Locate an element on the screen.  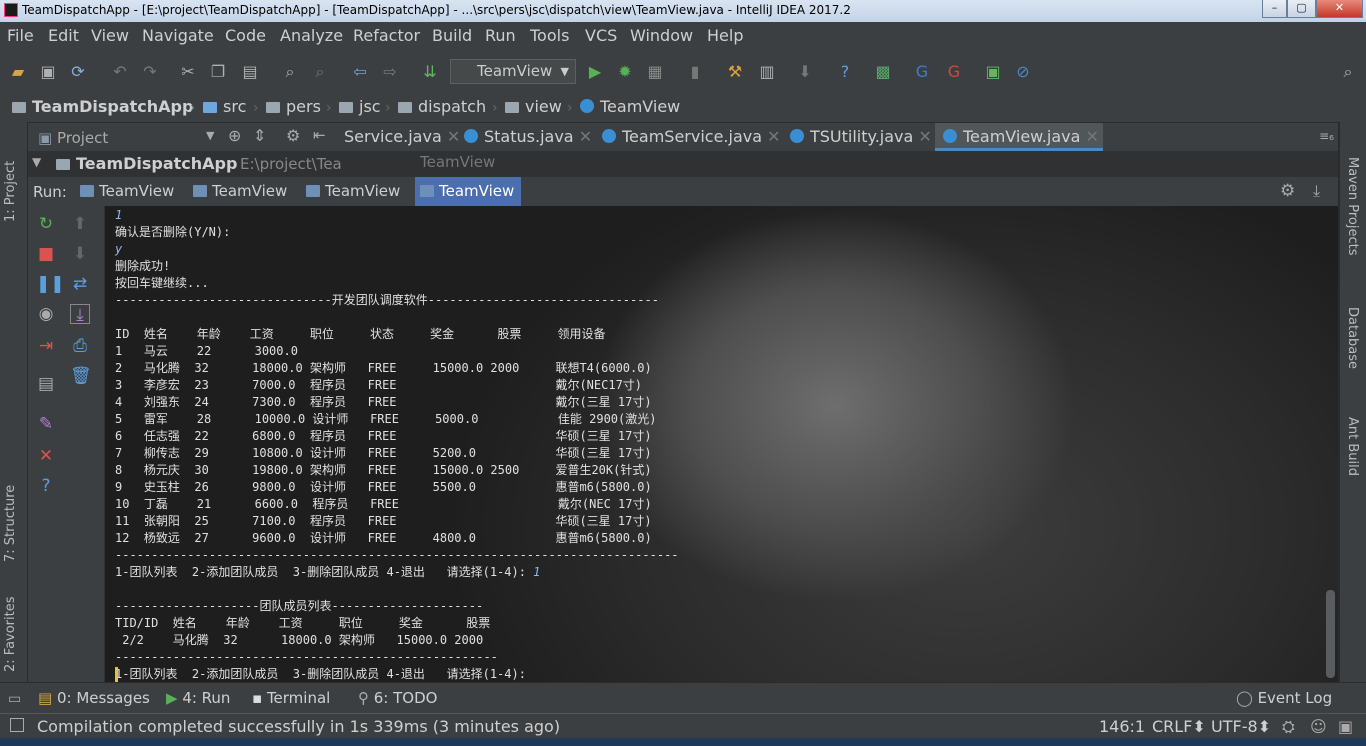
tool-windows-icon: ▭ is located at coordinates (14, 699).